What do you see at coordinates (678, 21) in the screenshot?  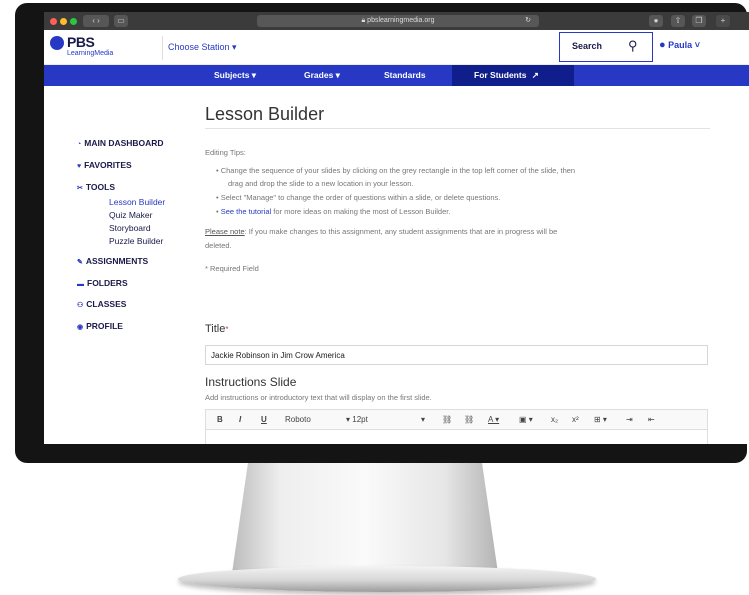 I see `share-icon: ⇧` at bounding box center [678, 21].